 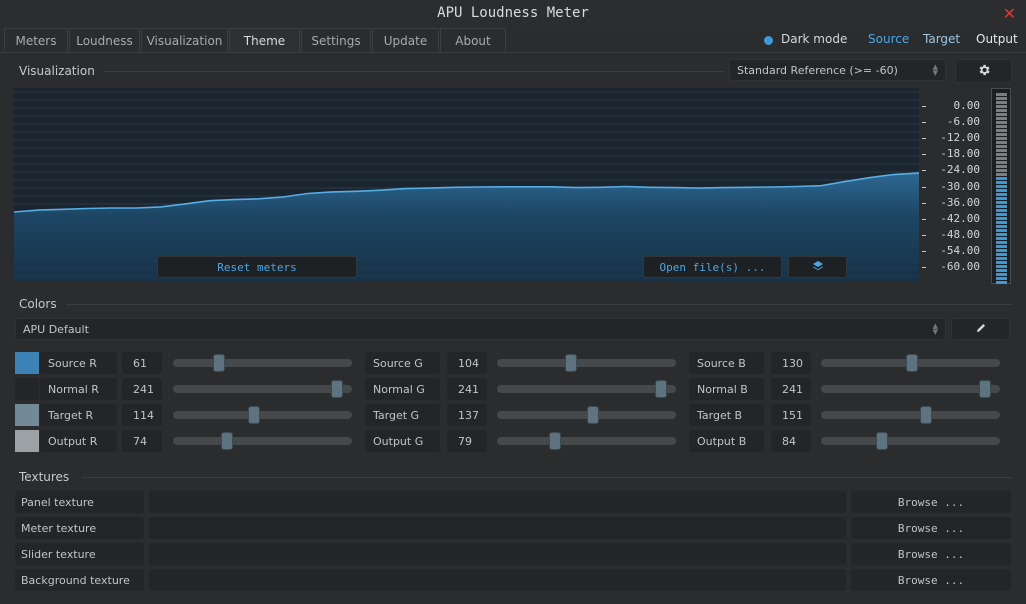 What do you see at coordinates (791, 363) in the screenshot?
I see `channel-value-field: 130` at bounding box center [791, 363].